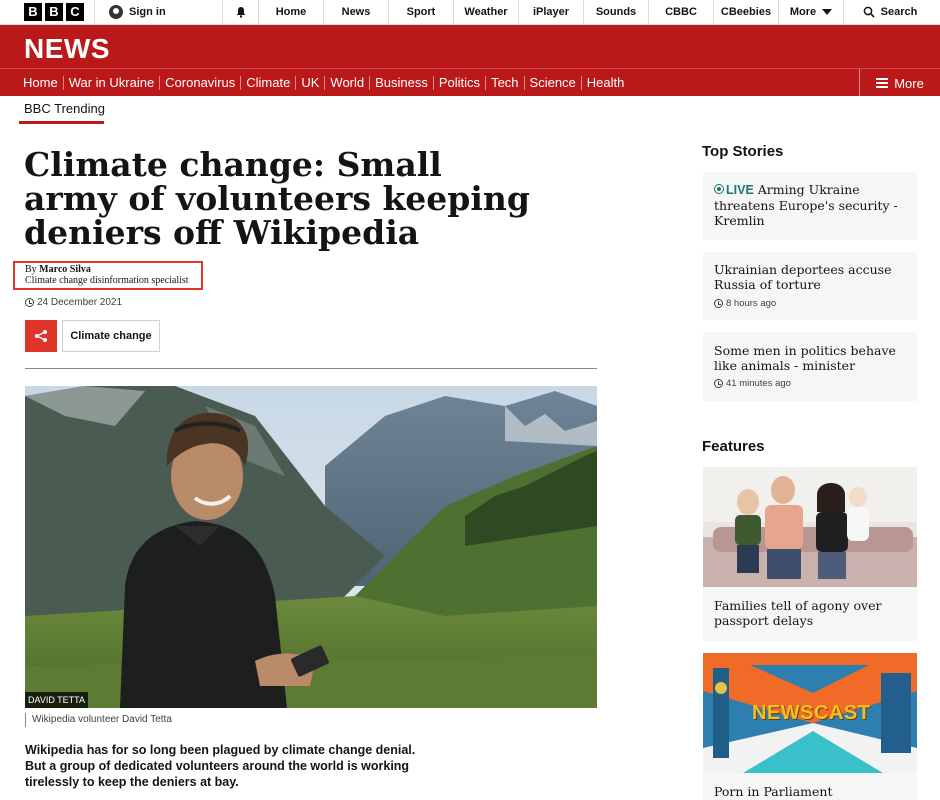 The width and height of the screenshot is (940, 800). Describe the element at coordinates (116, 12) in the screenshot. I see `user-icon` at that location.